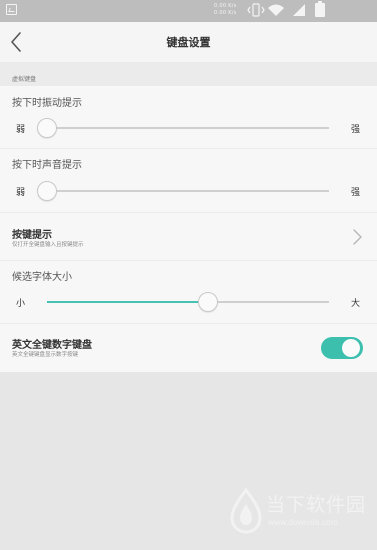 This screenshot has height=550, width=377. Describe the element at coordinates (351, 348) in the screenshot. I see `toggle-knob` at that location.